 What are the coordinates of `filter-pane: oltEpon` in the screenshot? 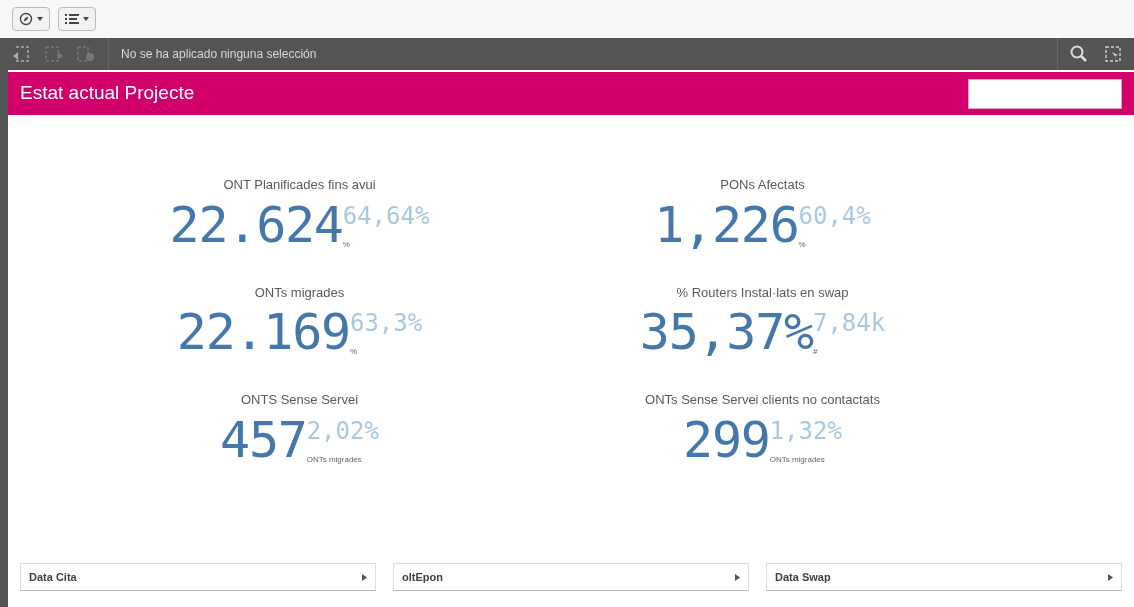 It's located at (571, 577).